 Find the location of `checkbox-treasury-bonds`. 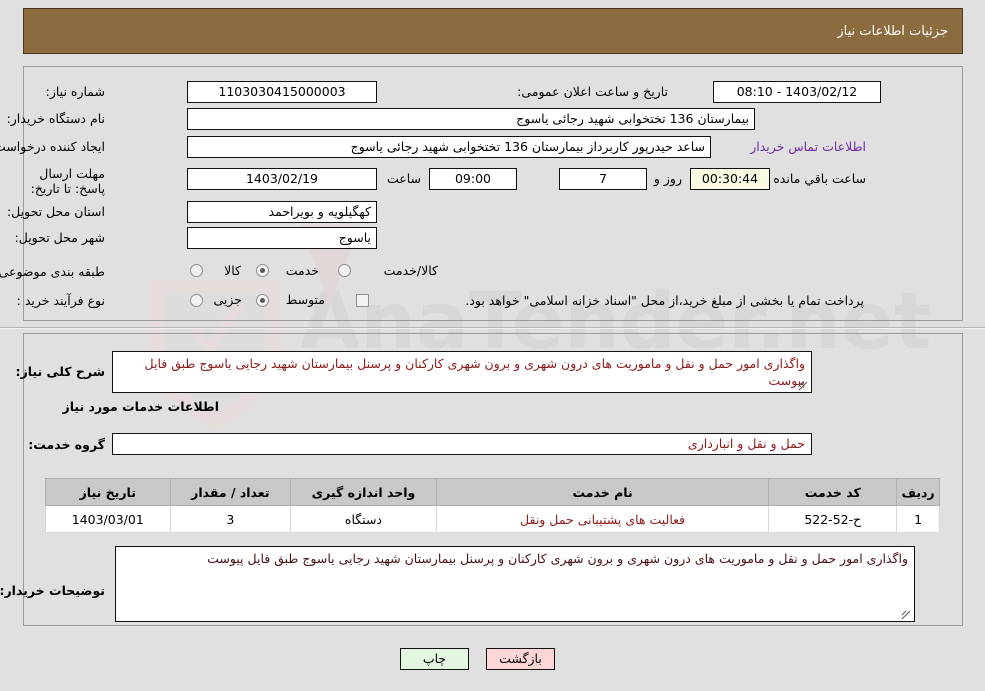

checkbox-treasury-bonds is located at coordinates (362, 300).